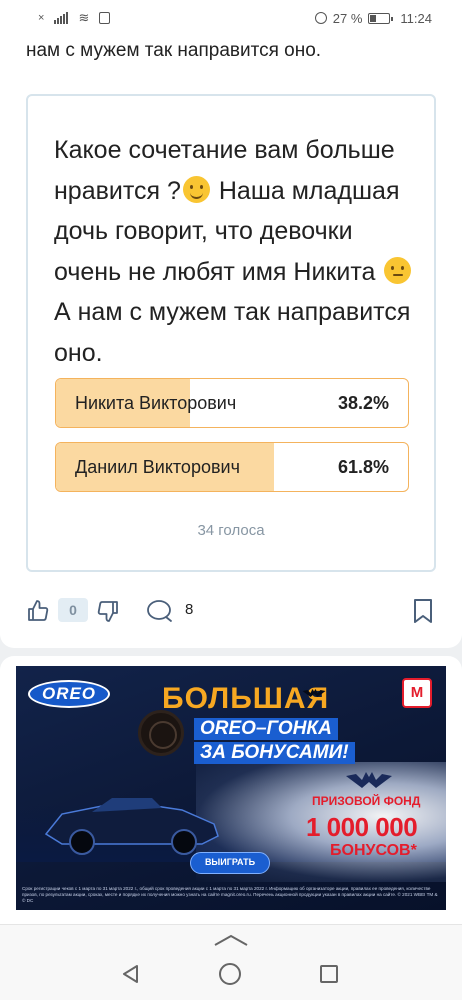  Describe the element at coordinates (329, 974) in the screenshot. I see `recent-apps-icon` at that location.